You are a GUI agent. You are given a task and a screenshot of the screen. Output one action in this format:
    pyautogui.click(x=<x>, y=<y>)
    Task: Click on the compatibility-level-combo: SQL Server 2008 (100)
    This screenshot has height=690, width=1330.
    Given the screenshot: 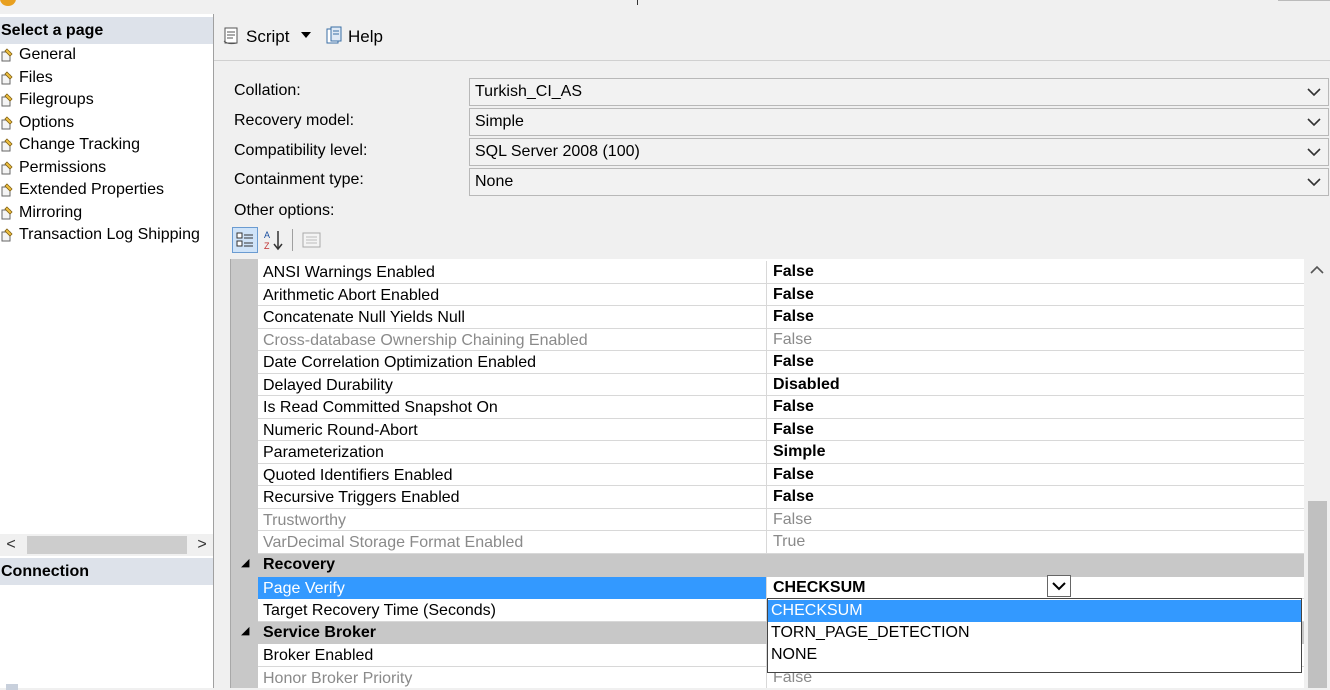 What is the action you would take?
    pyautogui.click(x=899, y=152)
    